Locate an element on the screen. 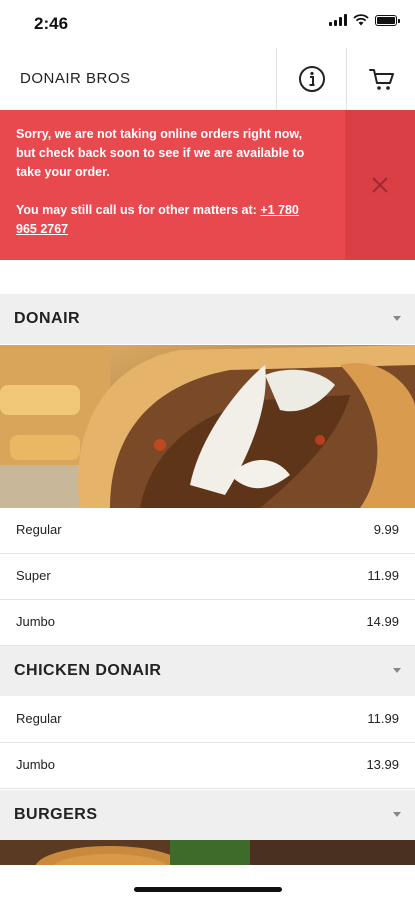 Image resolution: width=415 pixels, height=900 pixels. restaurant-name: DONAIR BROS is located at coordinates (75, 78).